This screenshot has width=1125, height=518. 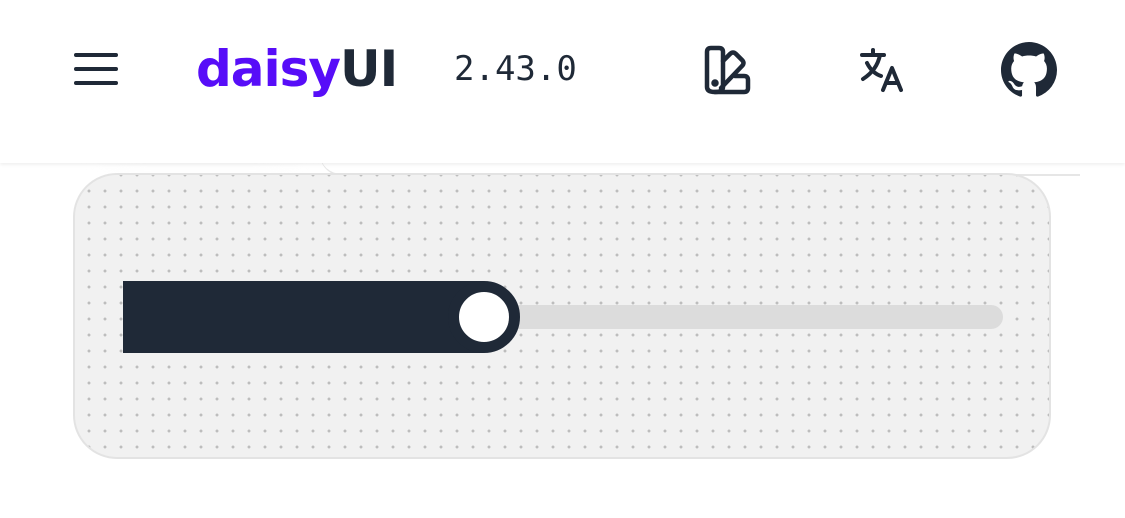 I want to click on logo-link: daisyUI, so click(x=297, y=69).